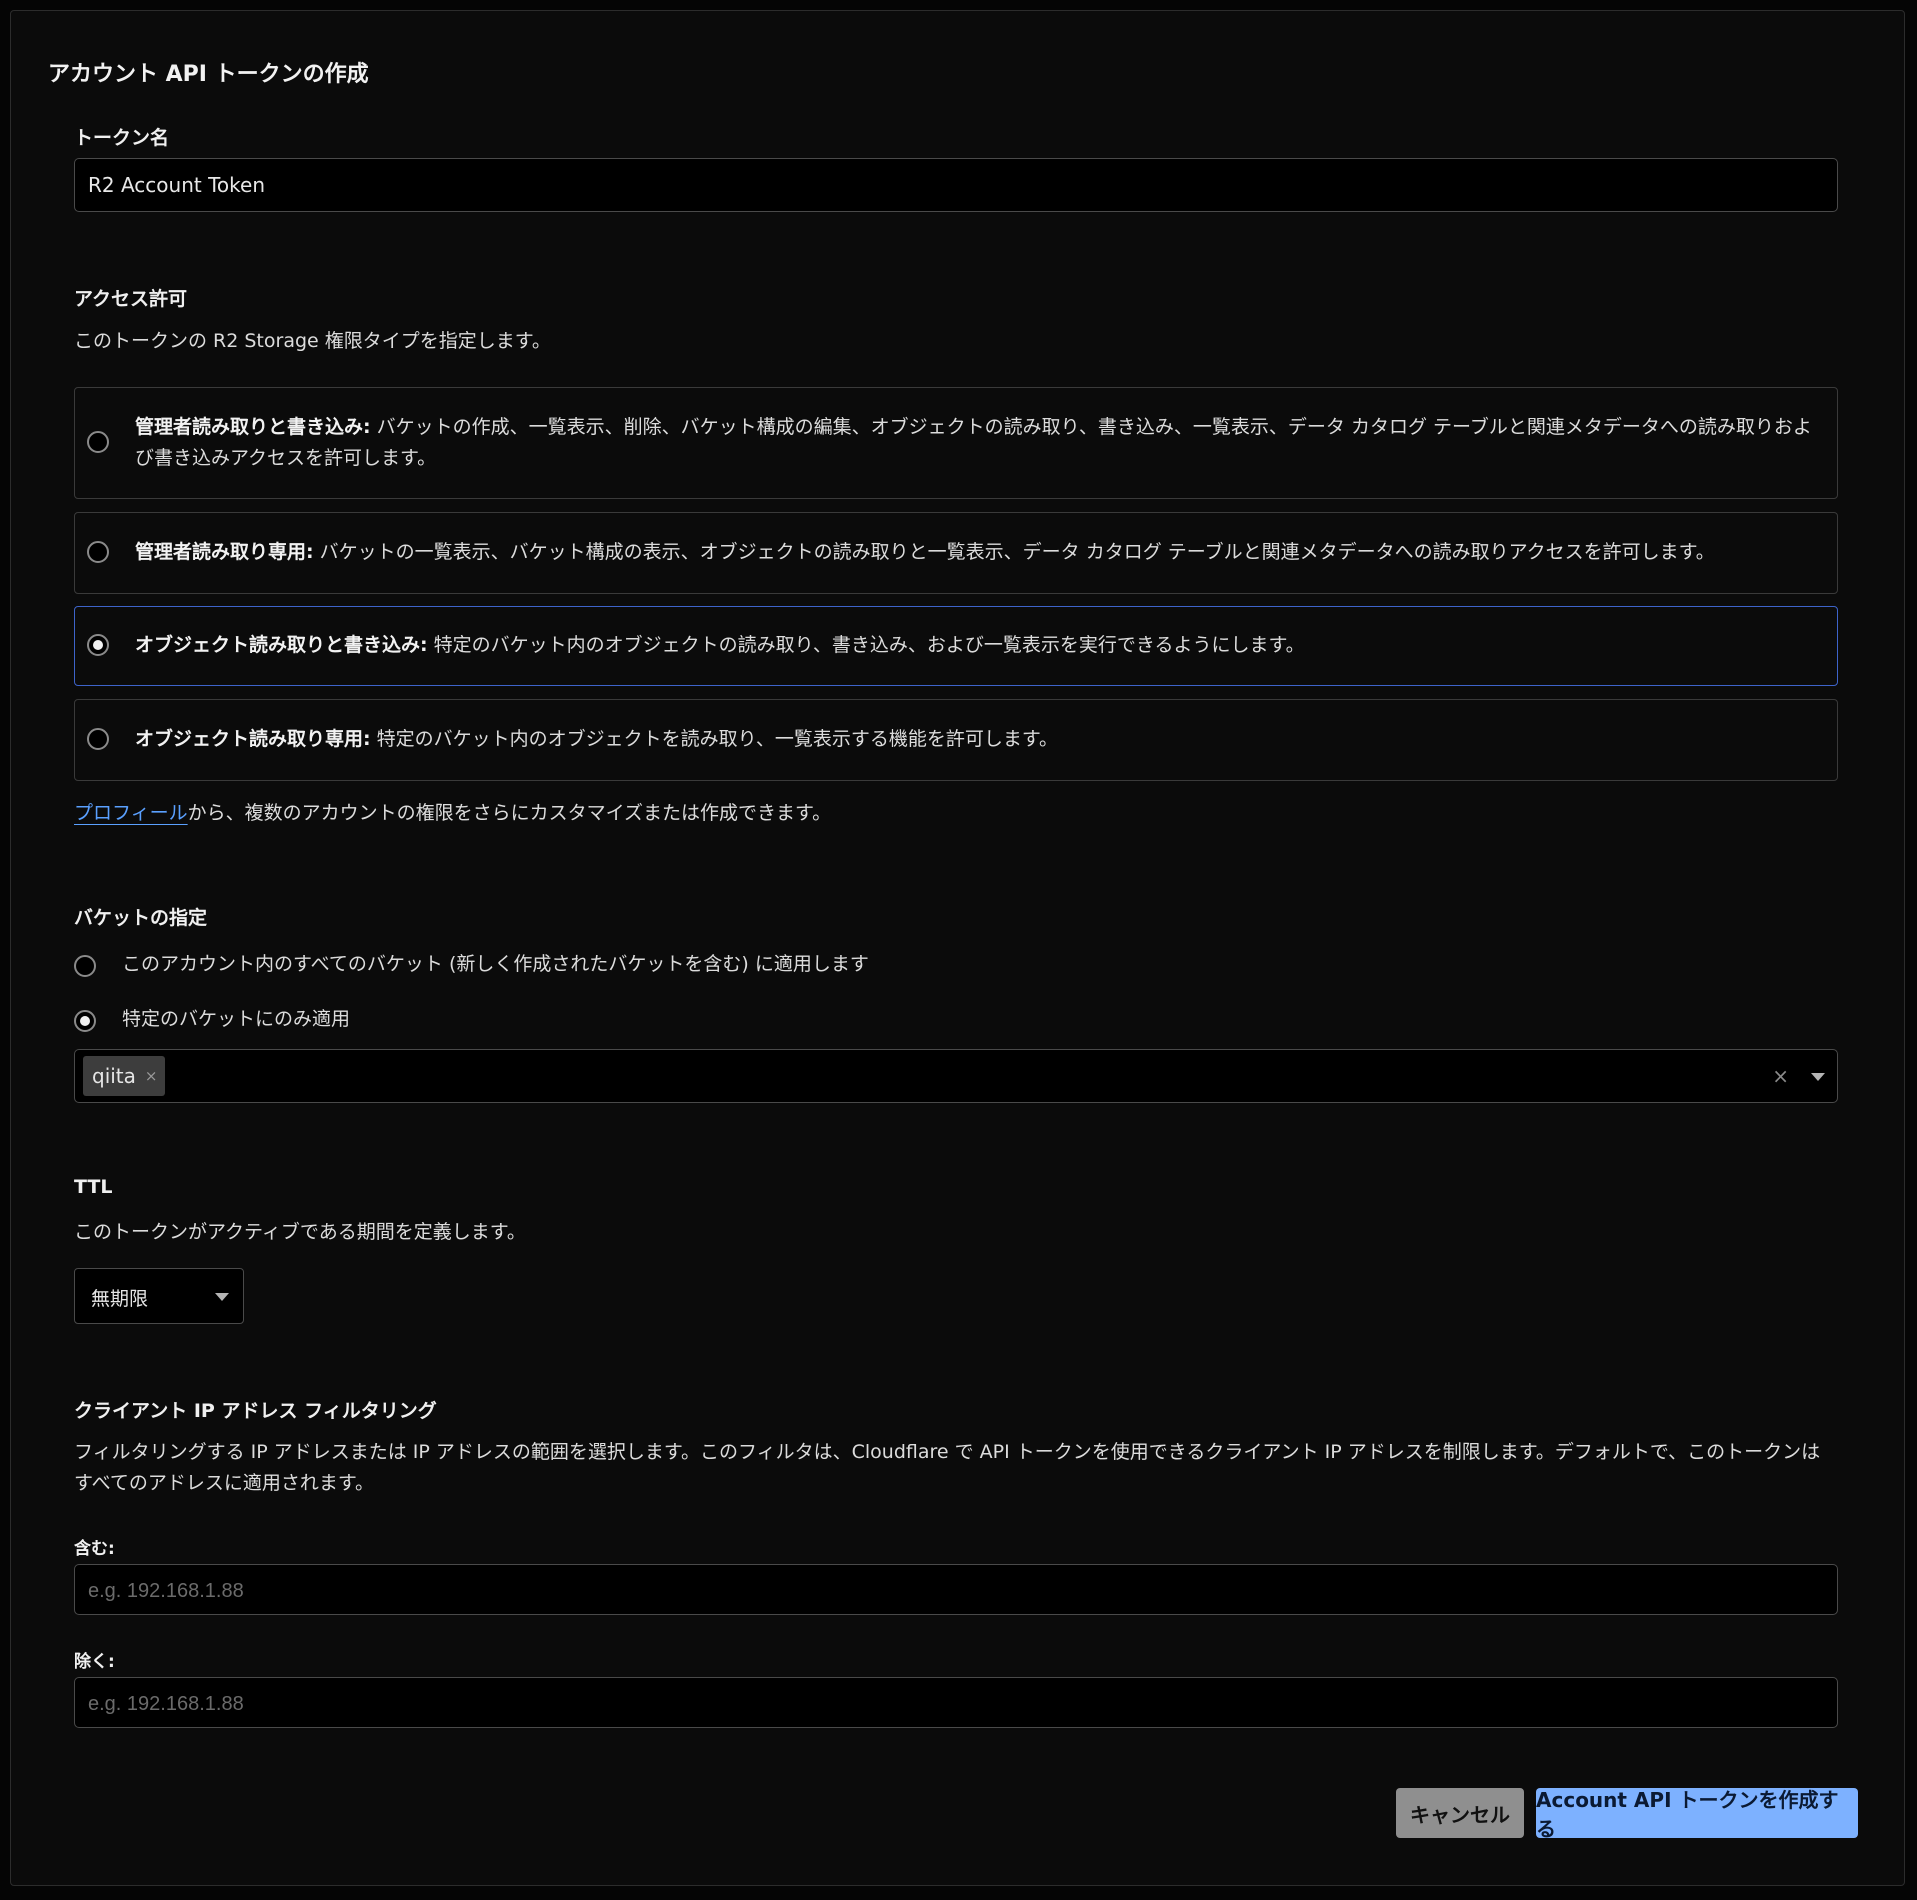 This screenshot has width=1917, height=1900. I want to click on token-name-field, so click(956, 185).